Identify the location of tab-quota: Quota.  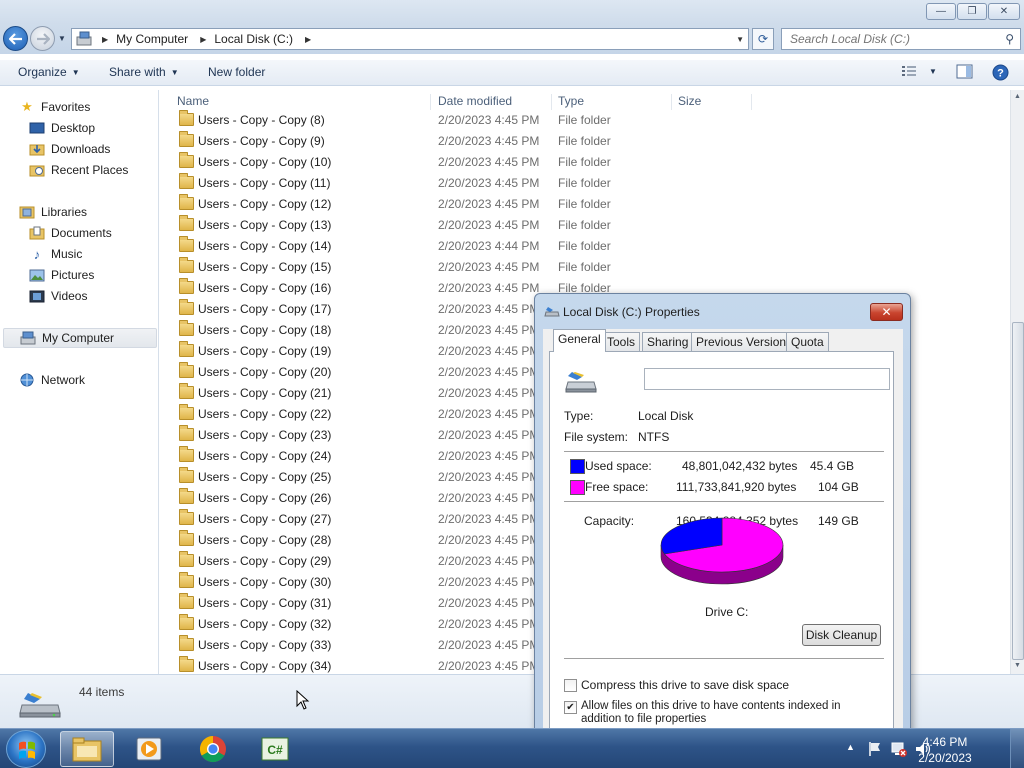
(807, 341).